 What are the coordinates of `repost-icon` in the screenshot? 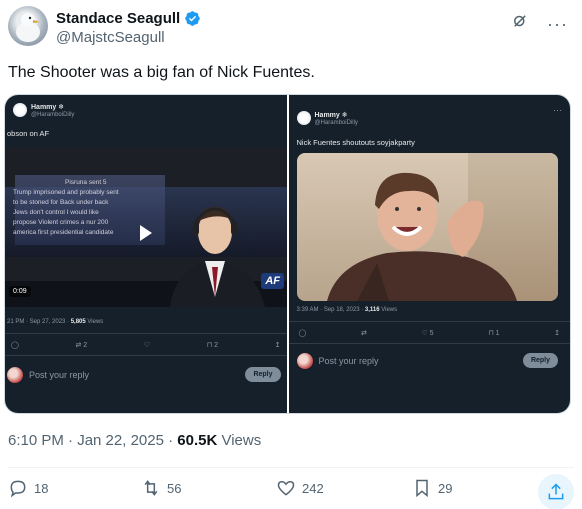 It's located at (151, 488).